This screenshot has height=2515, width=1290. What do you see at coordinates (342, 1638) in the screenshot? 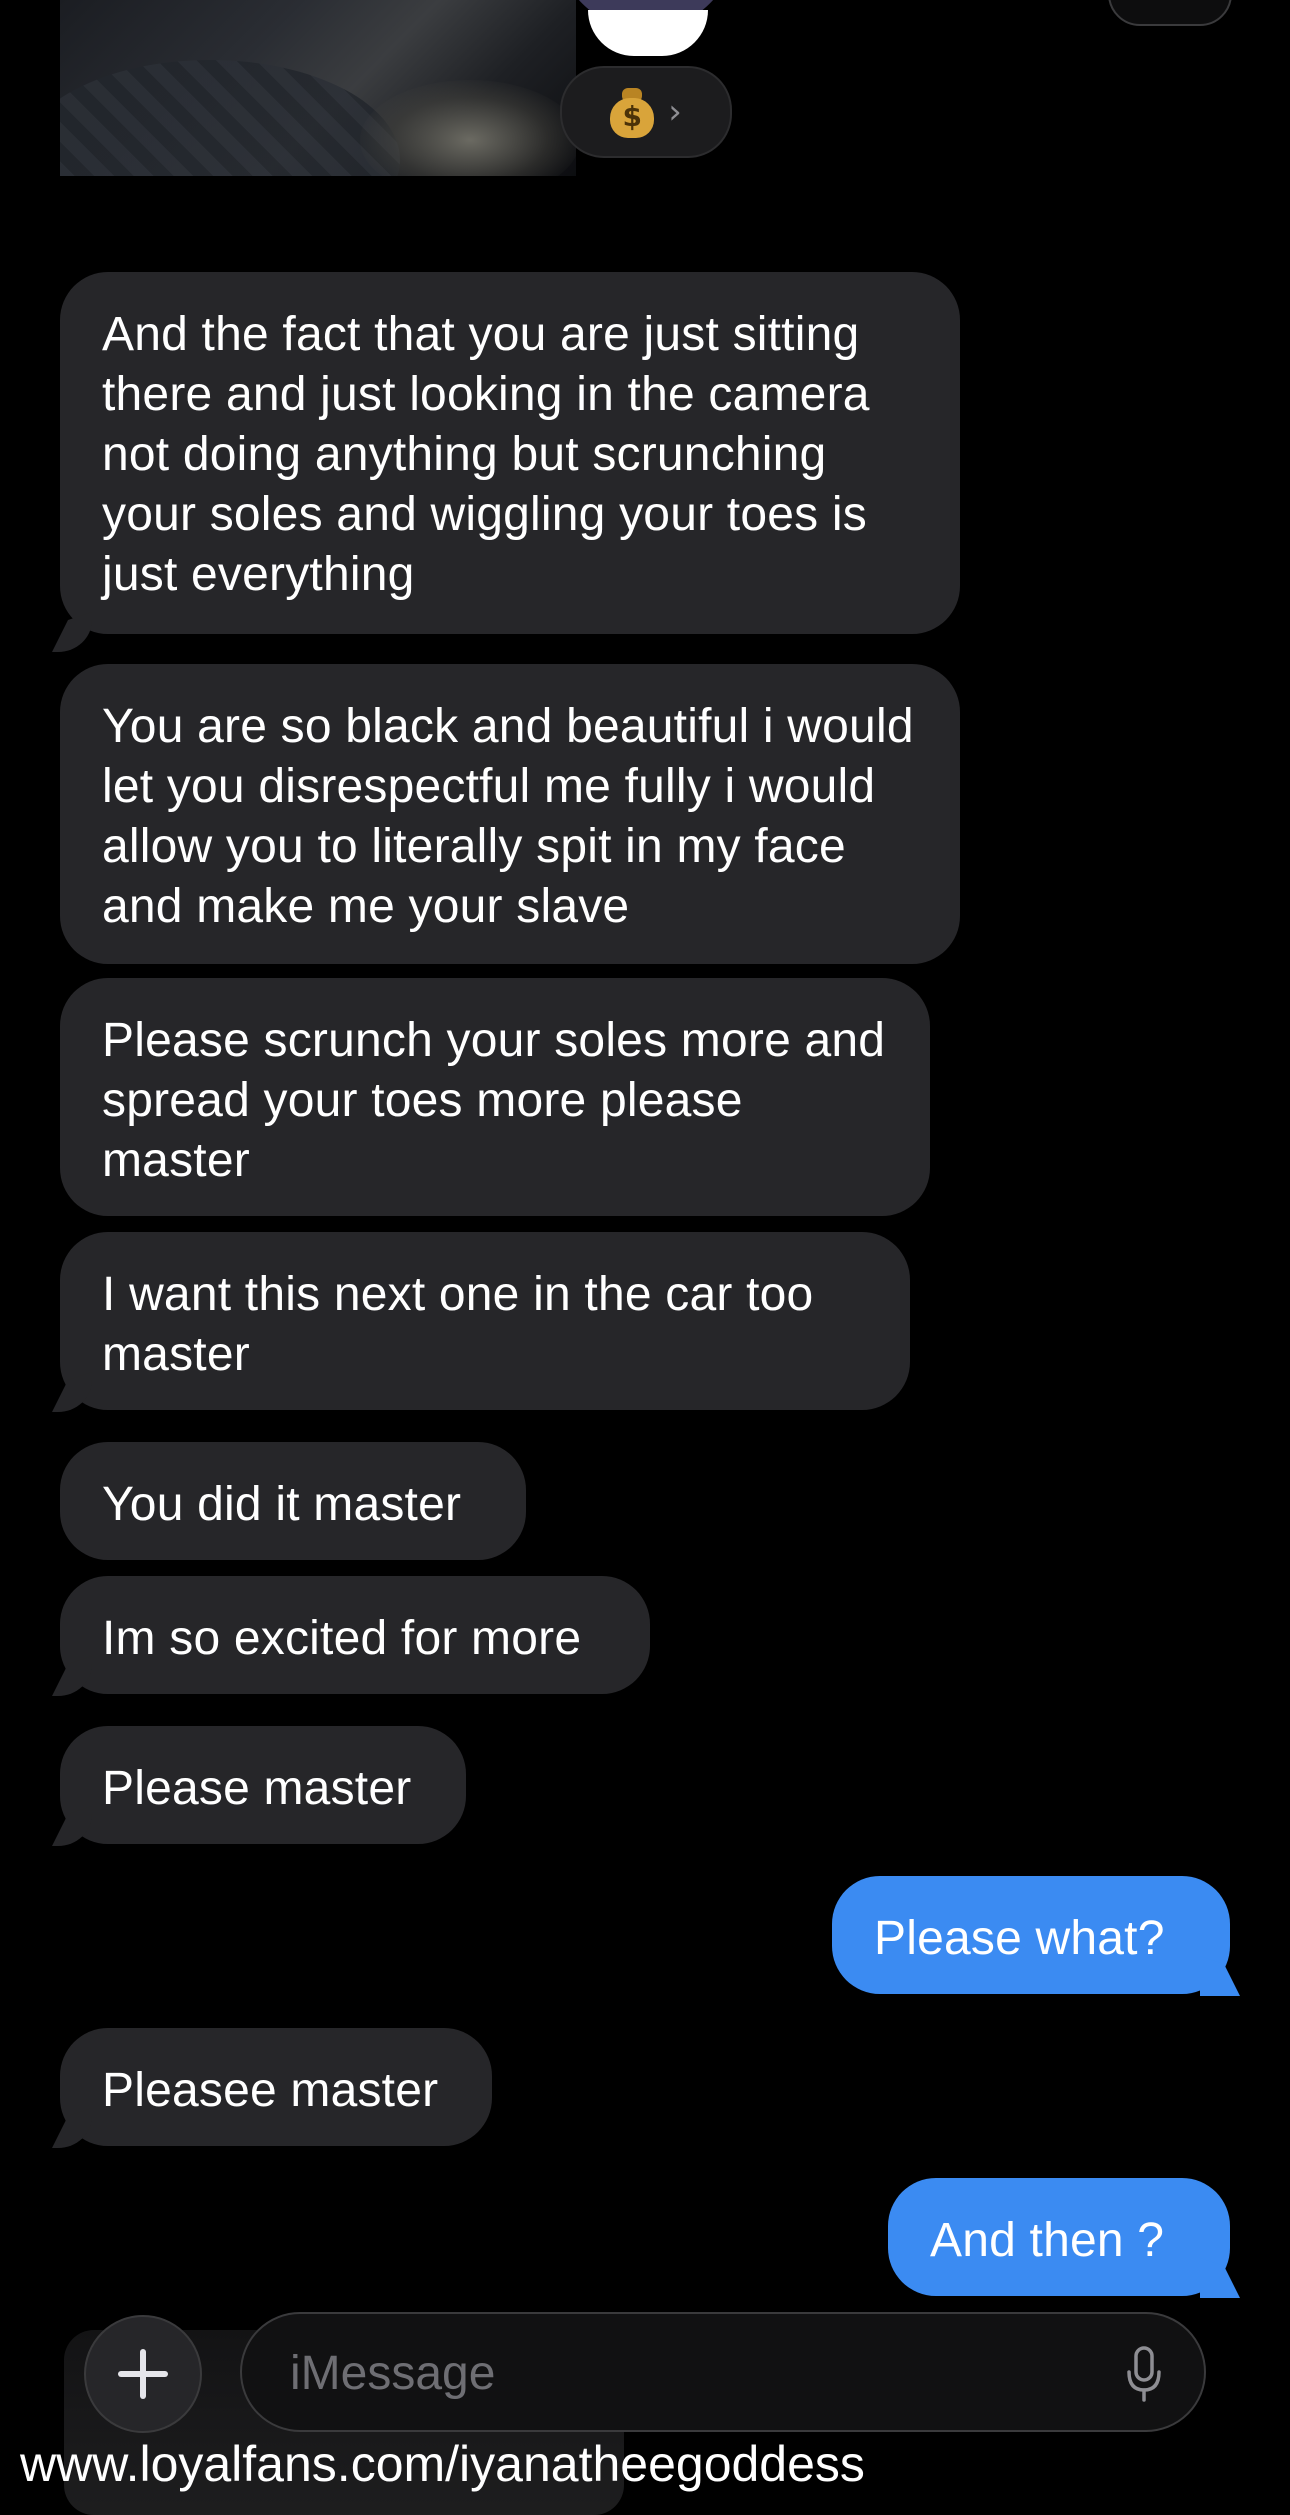
I see `message-text: Im so excited for more` at bounding box center [342, 1638].